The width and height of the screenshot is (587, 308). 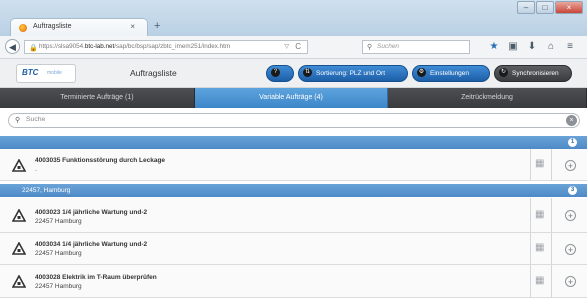 What do you see at coordinates (23, 28) in the screenshot?
I see `firefox-icon` at bounding box center [23, 28].